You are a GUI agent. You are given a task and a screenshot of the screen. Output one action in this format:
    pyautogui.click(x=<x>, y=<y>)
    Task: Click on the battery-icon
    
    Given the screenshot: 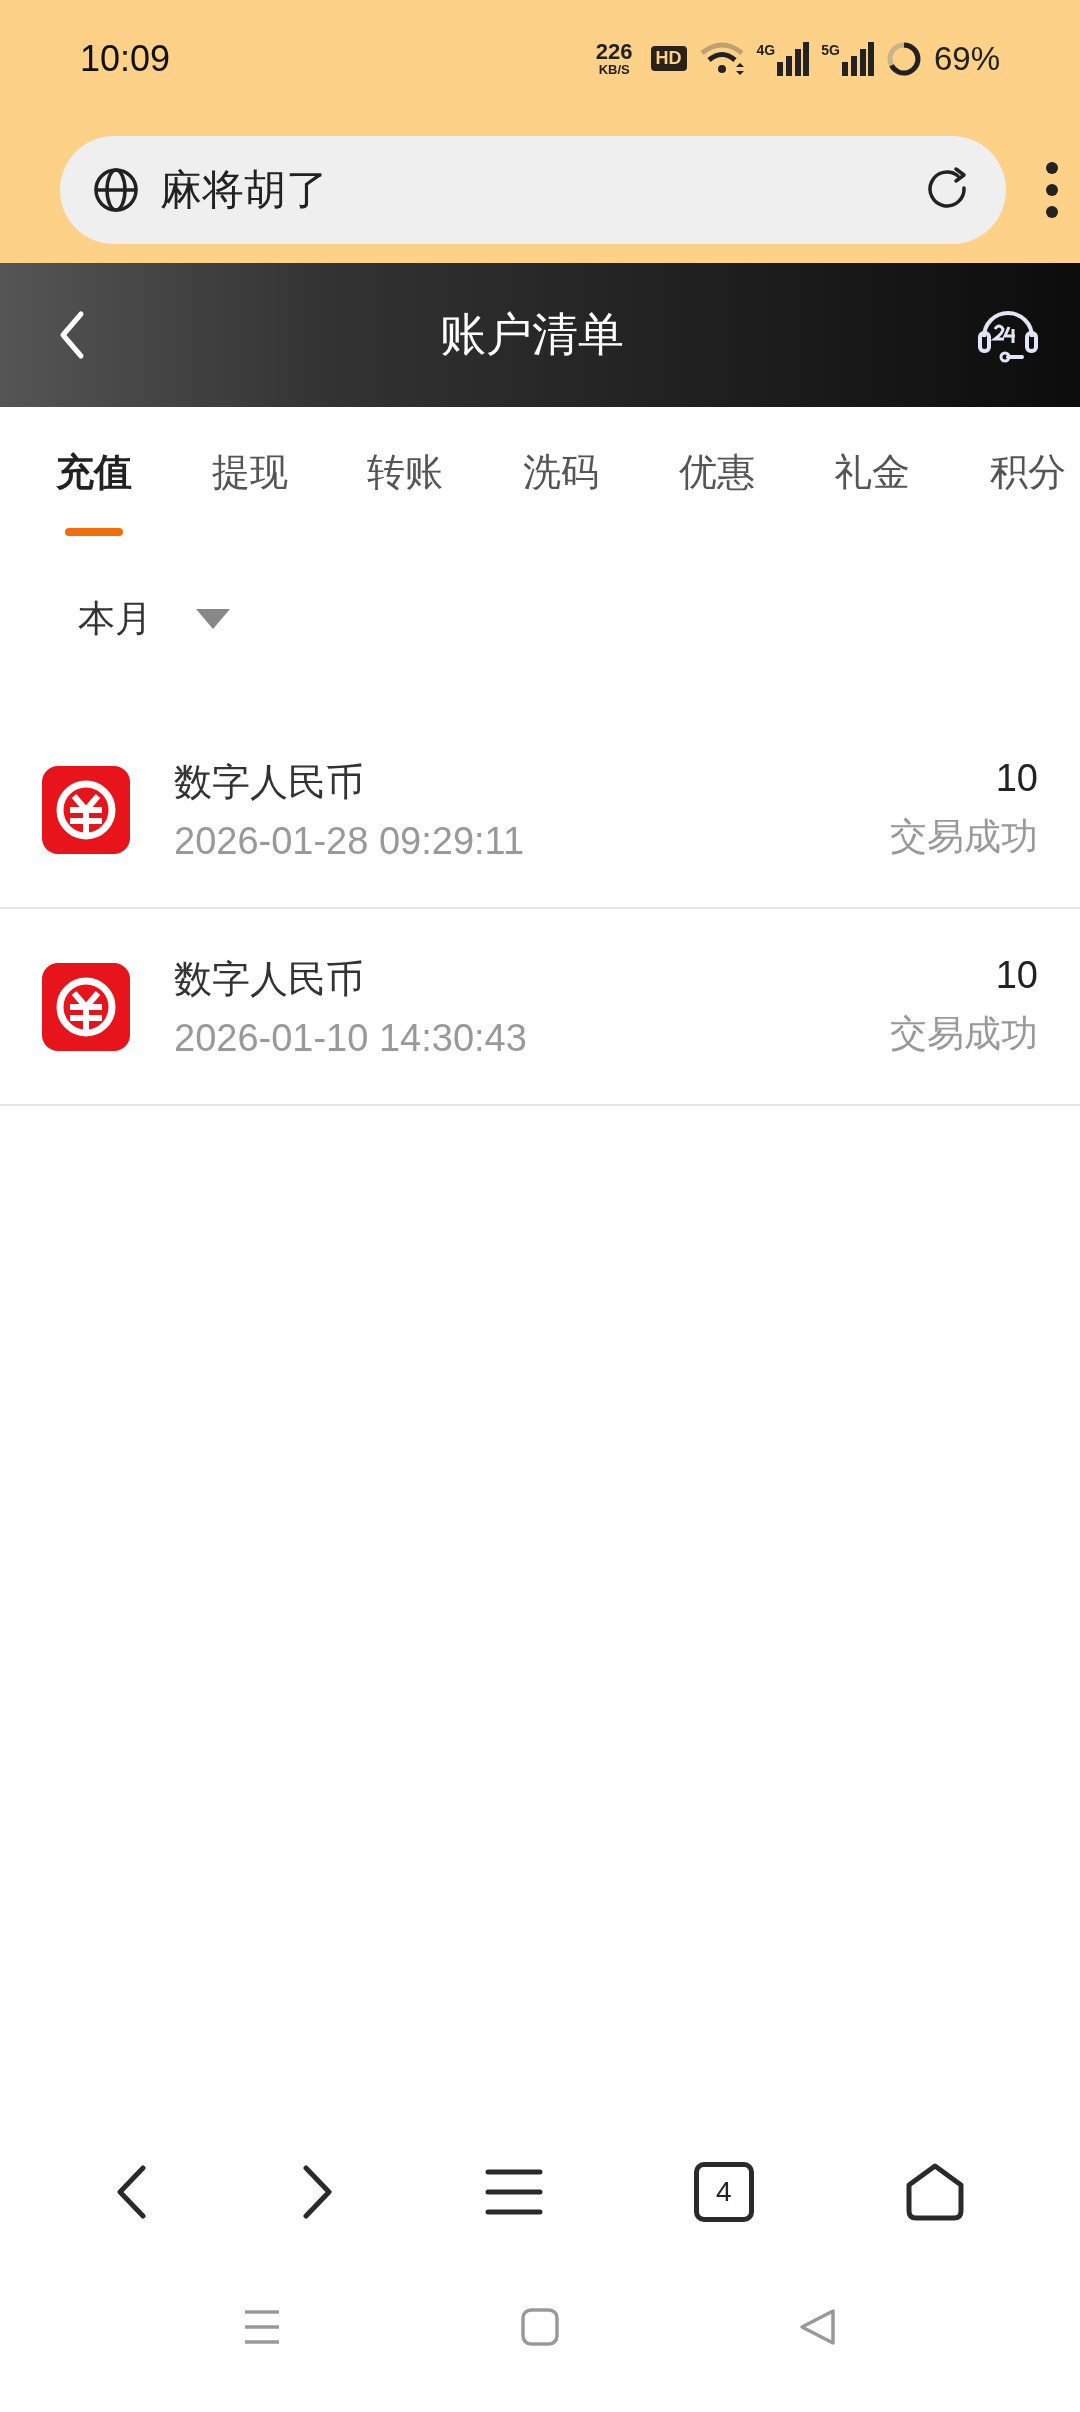 What is the action you would take?
    pyautogui.click(x=903, y=58)
    